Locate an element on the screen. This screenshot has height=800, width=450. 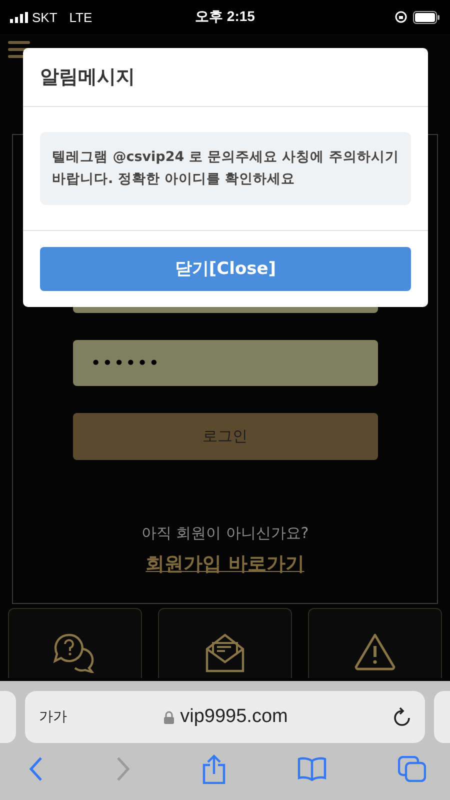
mail-icon is located at coordinates (225, 653).